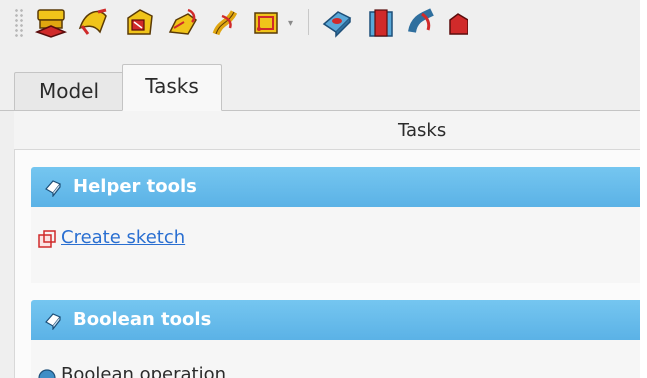 This screenshot has height=378, width=647. I want to click on sketch-icon, so click(47, 239).